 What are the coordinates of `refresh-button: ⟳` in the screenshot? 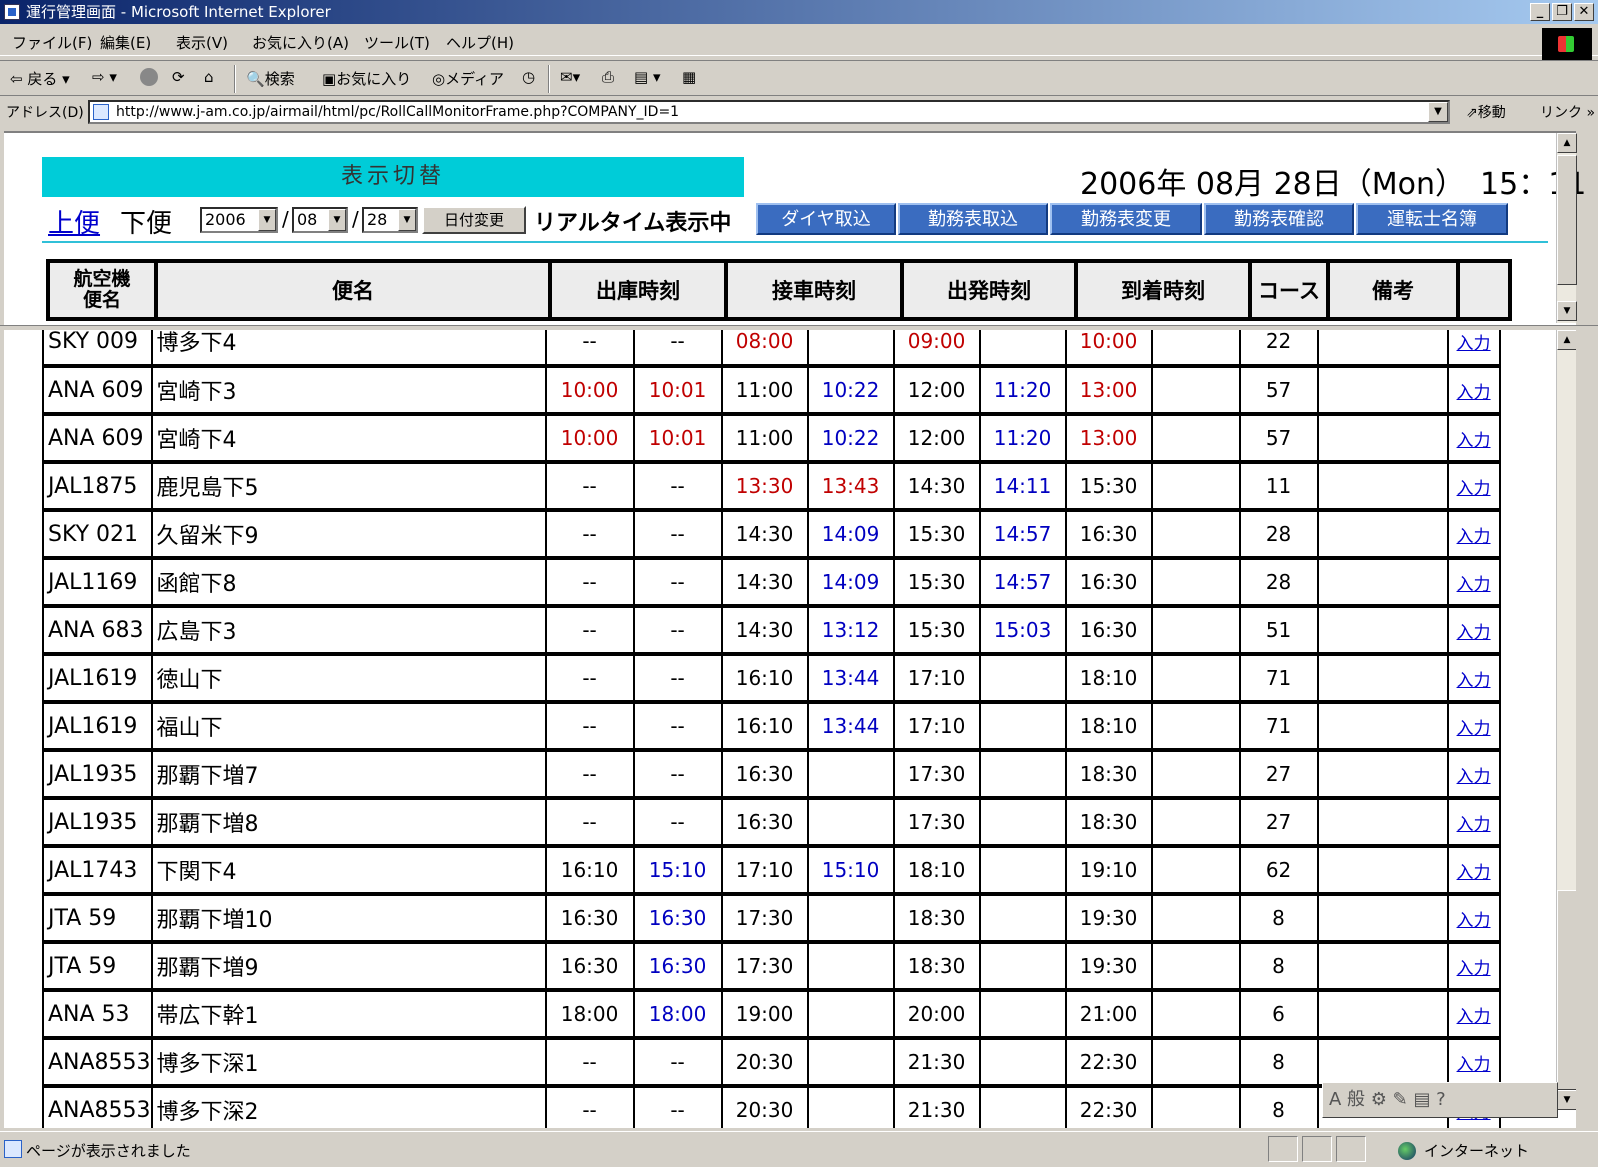 It's located at (178, 77).